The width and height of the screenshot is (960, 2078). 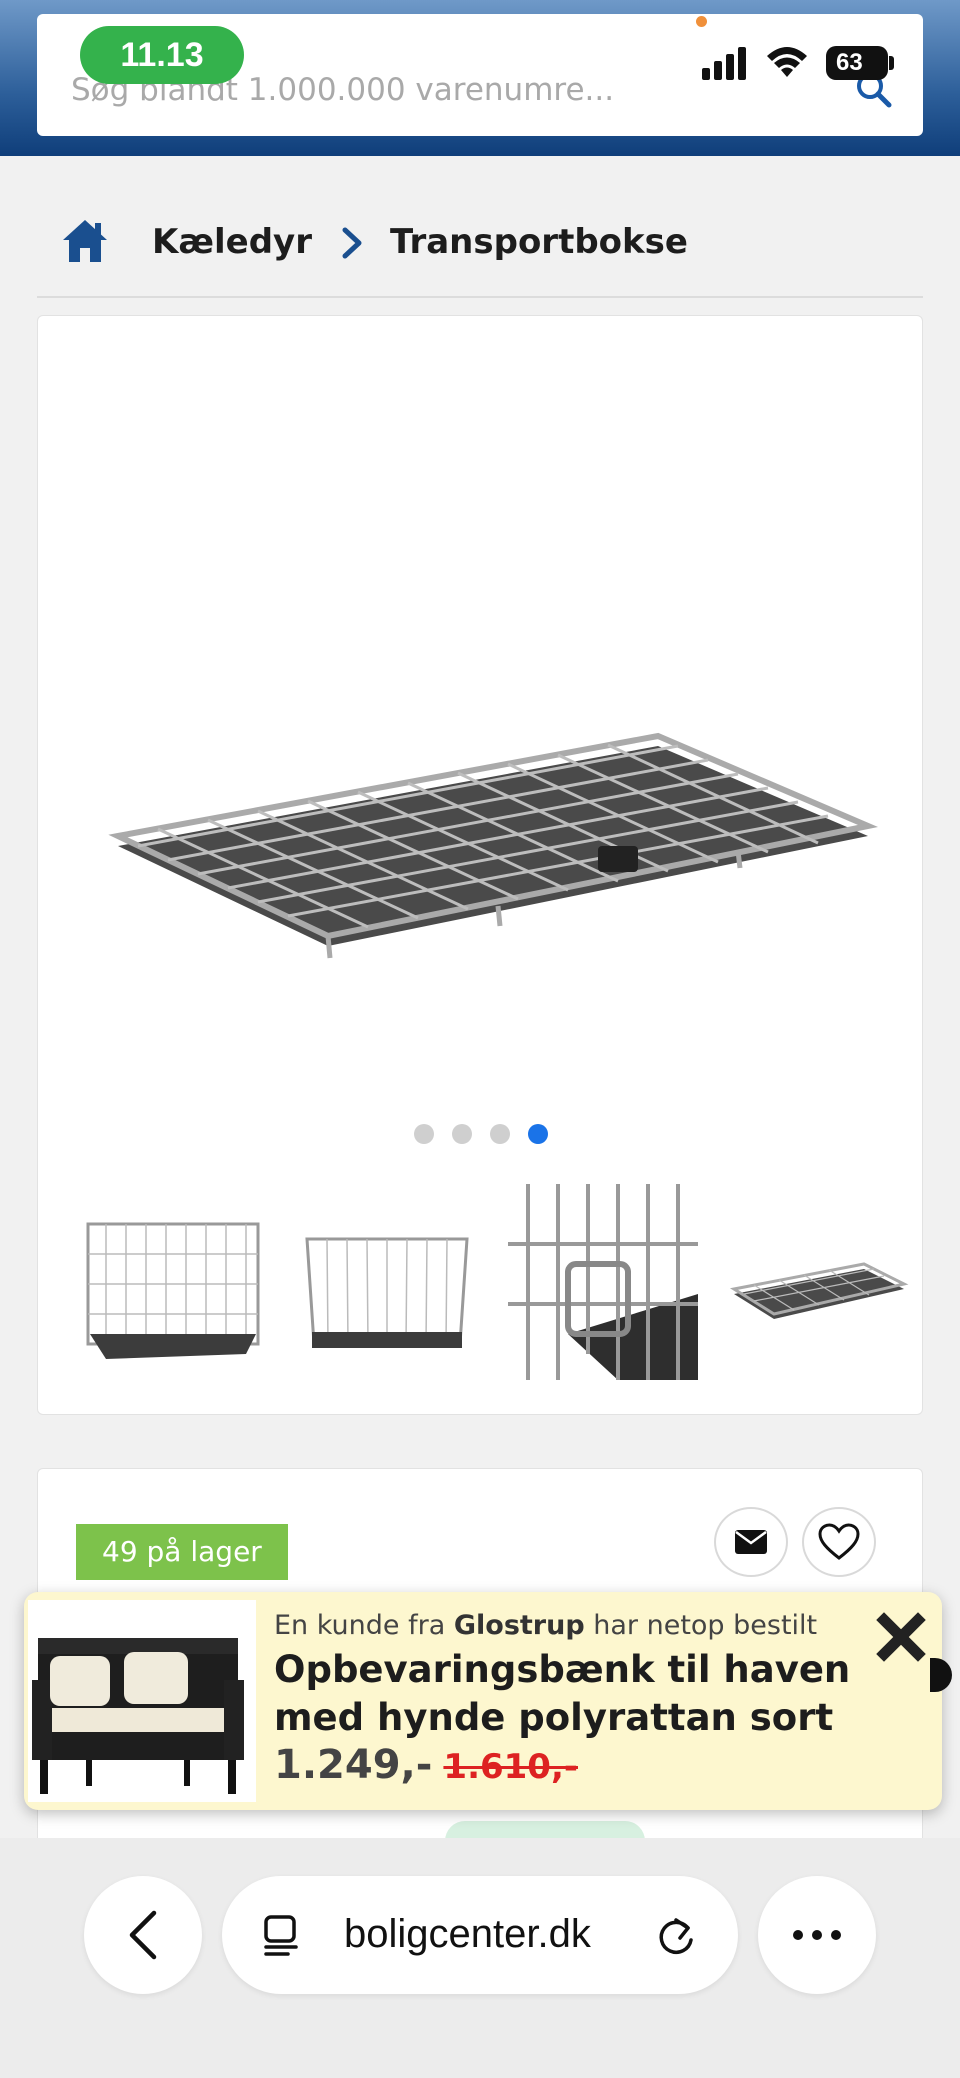 I want to click on wifi-icon, so click(x=787, y=62).